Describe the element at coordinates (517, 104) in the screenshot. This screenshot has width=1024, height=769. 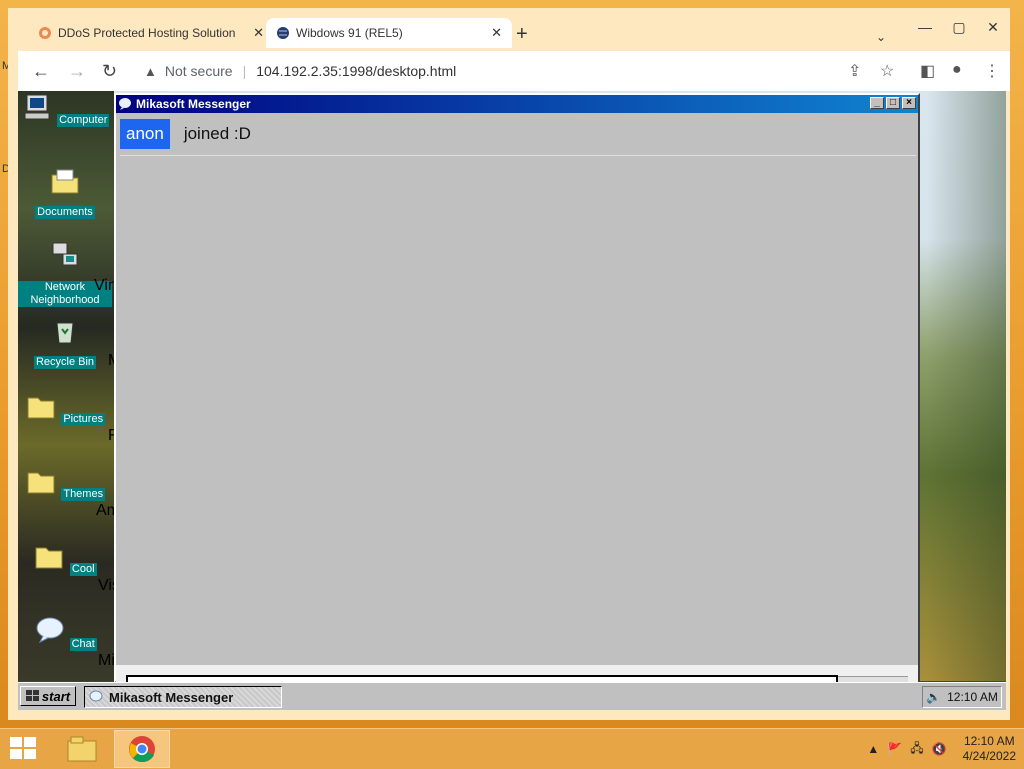
I see `messenger-titlebar: Mikasoft Messenger _ □ ×` at that location.